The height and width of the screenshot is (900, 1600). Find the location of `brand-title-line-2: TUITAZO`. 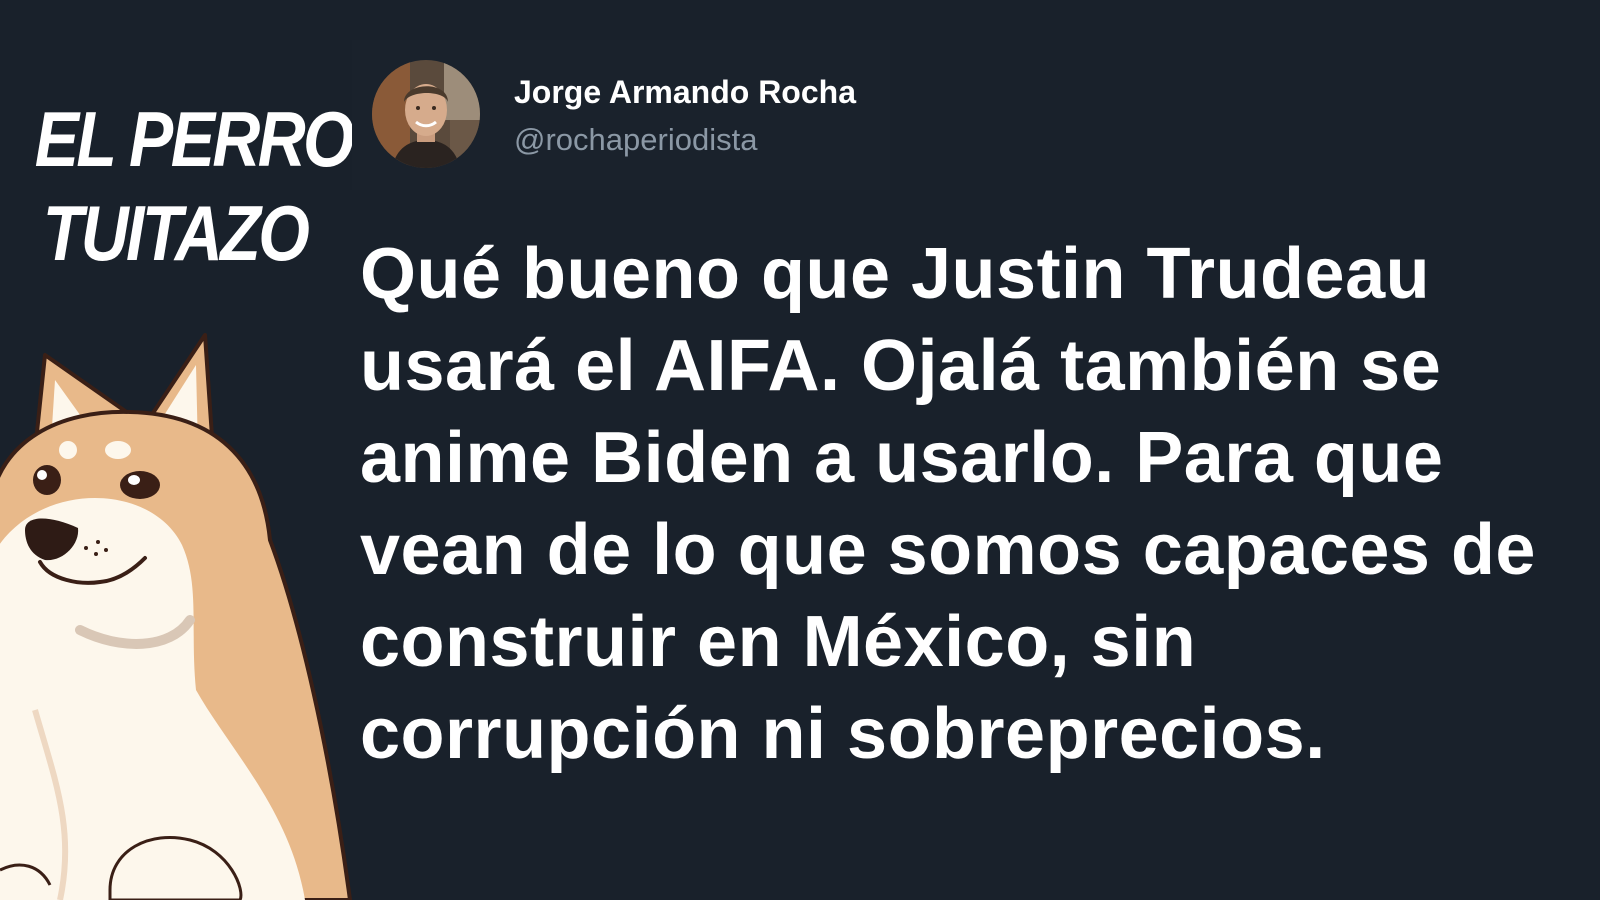

brand-title-line-2: TUITAZO is located at coordinates (176, 233).